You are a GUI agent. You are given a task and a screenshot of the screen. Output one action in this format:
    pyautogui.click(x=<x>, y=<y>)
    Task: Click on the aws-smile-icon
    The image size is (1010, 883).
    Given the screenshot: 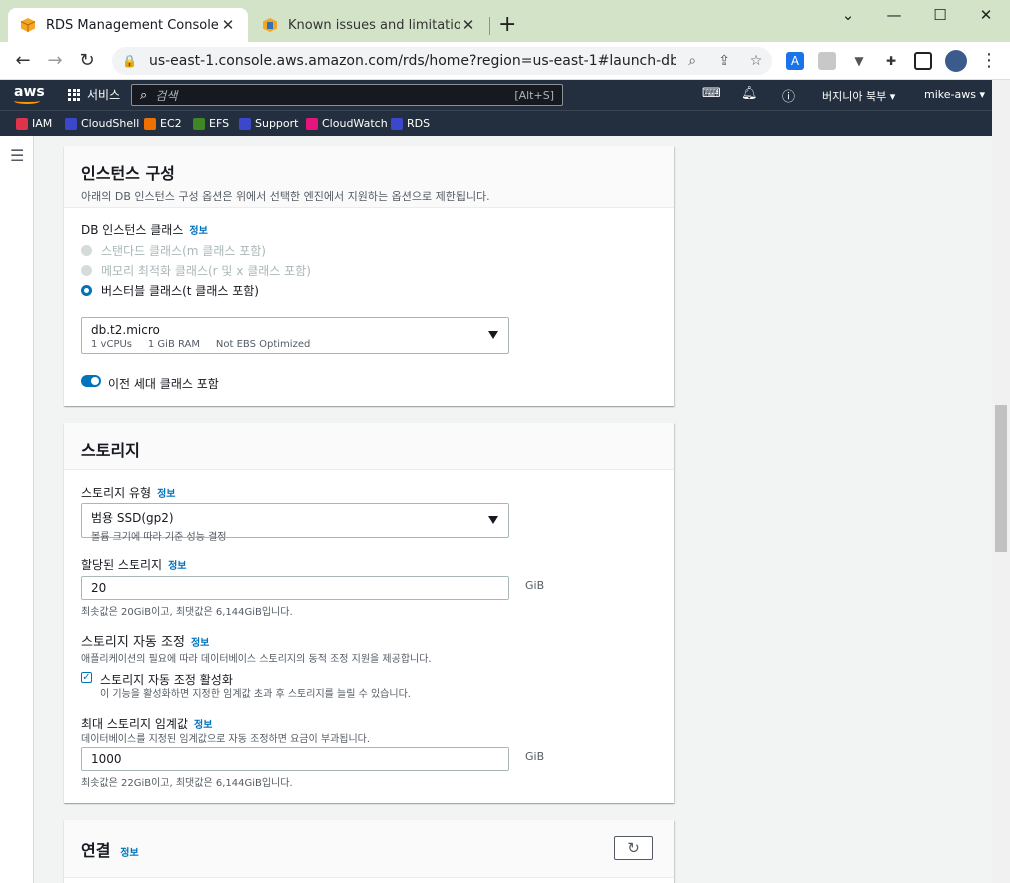 What is the action you would take?
    pyautogui.click(x=27, y=101)
    